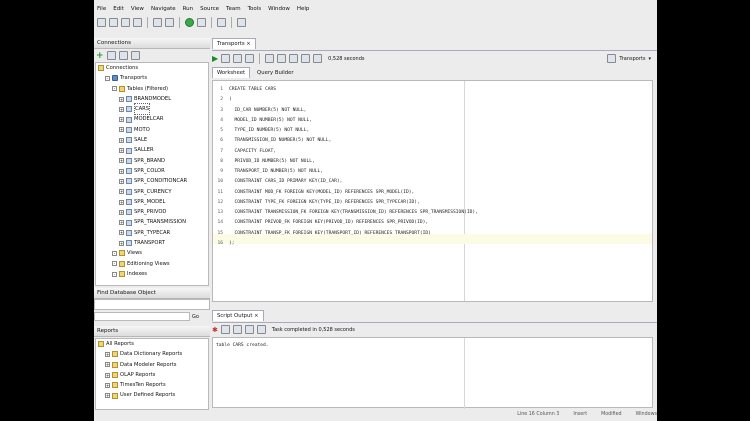  What do you see at coordinates (238, 58) in the screenshot?
I see `commit-icon` at bounding box center [238, 58].